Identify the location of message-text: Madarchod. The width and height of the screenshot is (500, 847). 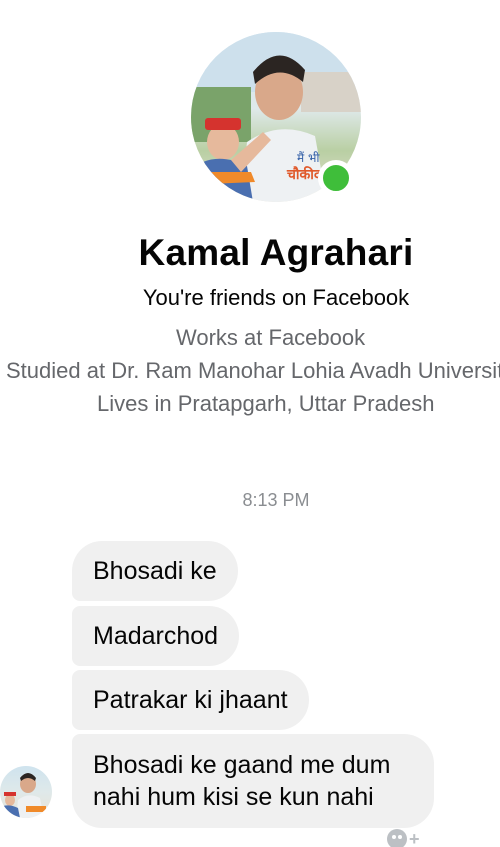
(156, 636).